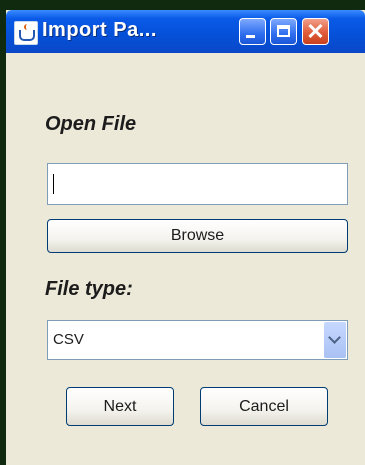 This screenshot has width=365, height=465. I want to click on maximize-icon, so click(283, 31).